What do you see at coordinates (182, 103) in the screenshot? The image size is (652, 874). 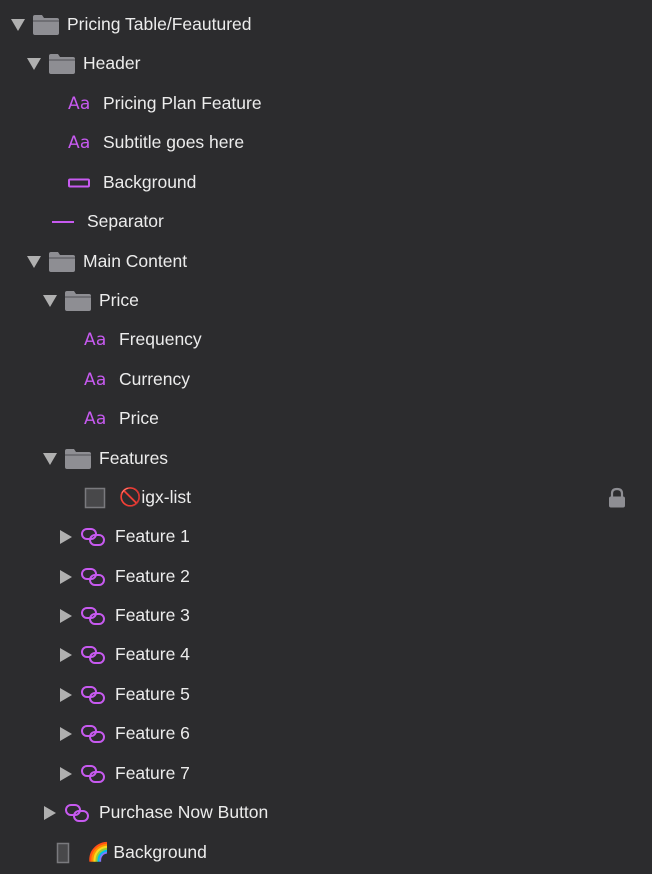 I see `layer-label: Pricing Plan Feature` at bounding box center [182, 103].